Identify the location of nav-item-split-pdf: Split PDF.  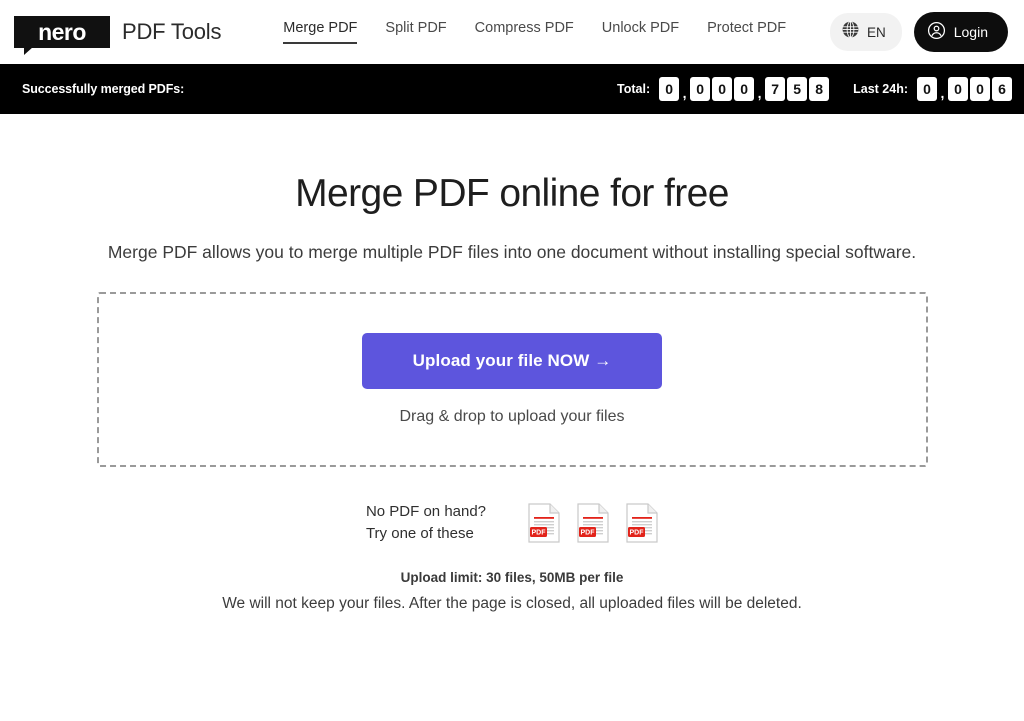
(415, 32).